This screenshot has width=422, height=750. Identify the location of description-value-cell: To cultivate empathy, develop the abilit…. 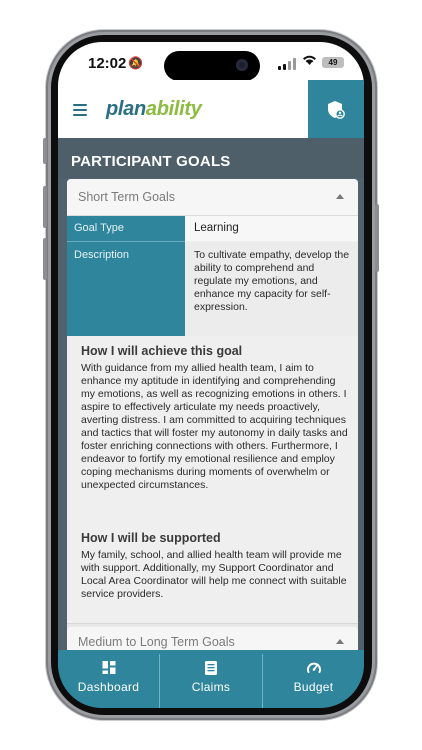
(271, 289).